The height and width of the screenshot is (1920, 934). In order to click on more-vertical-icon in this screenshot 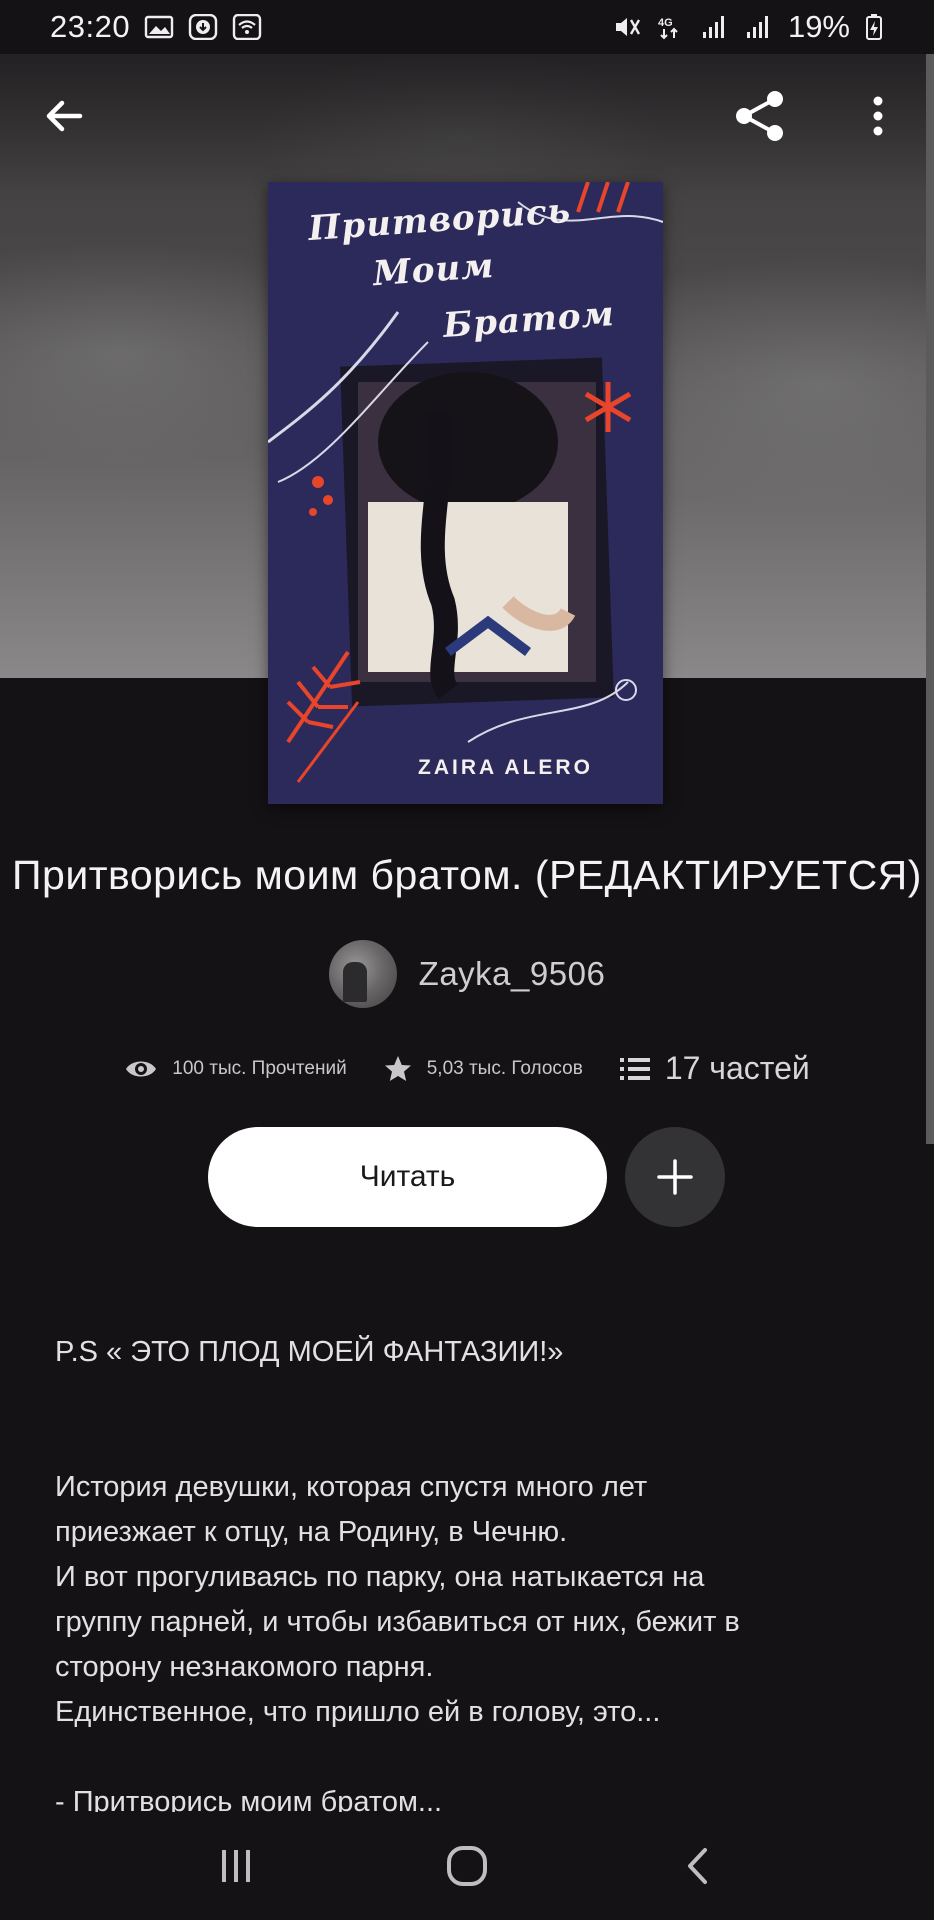, I will do `click(878, 116)`.